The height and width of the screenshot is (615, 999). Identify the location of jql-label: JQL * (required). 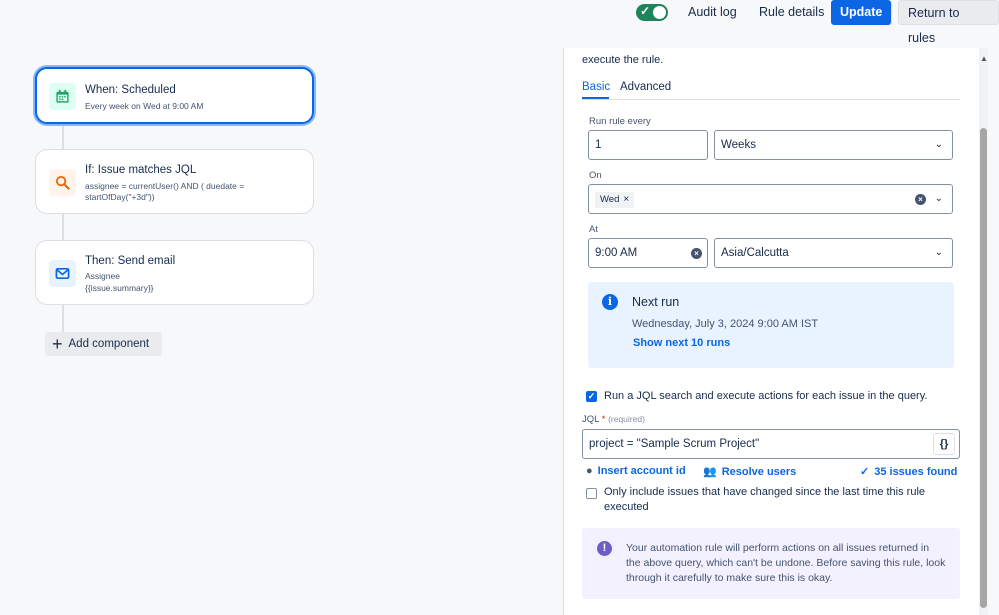
(613, 419).